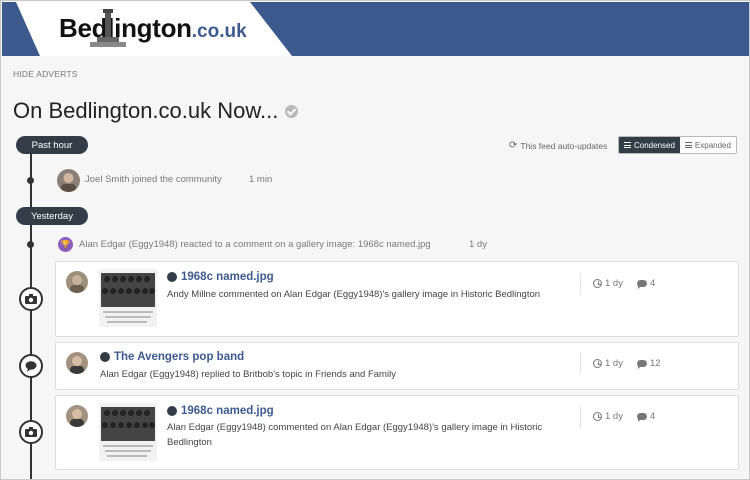 The height and width of the screenshot is (480, 750). Describe the element at coordinates (108, 28) in the screenshot. I see `monument-icon` at that location.